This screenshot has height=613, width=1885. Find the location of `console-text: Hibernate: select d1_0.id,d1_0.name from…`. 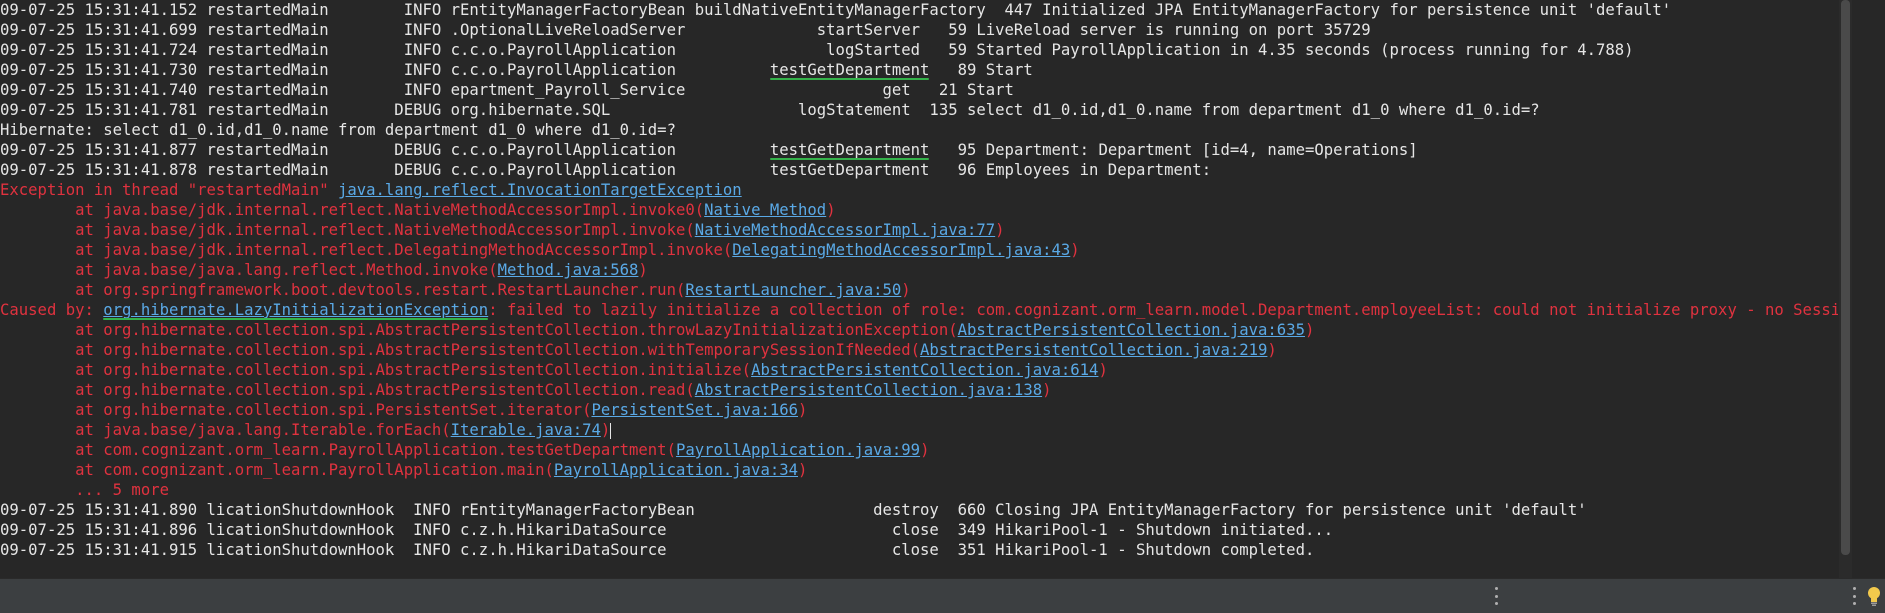

console-text: Hibernate: select d1_0.id,d1_0.name from… is located at coordinates (338, 130).